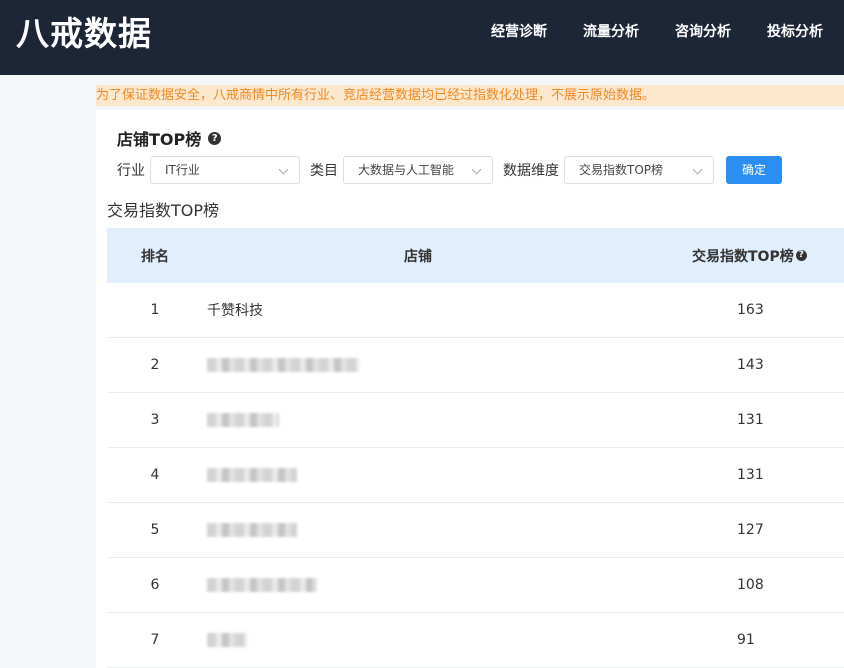 This screenshot has width=844, height=668. Describe the element at coordinates (155, 420) in the screenshot. I see `rank-cell: 3` at that location.